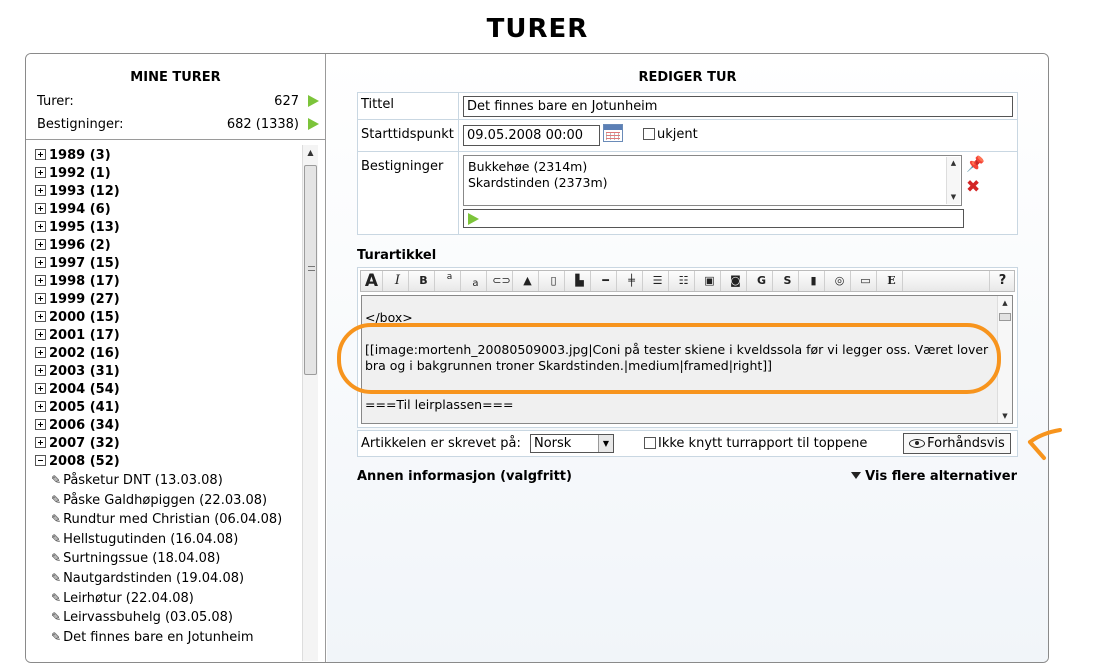 The height and width of the screenshot is (663, 1104). Describe the element at coordinates (408, 135) in the screenshot. I see `start-label: Starttidspunkt` at that location.